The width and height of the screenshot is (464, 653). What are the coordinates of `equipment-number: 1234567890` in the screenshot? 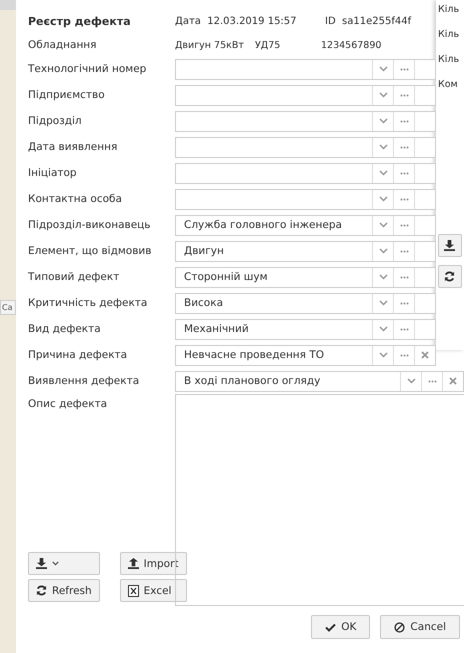 It's located at (351, 45).